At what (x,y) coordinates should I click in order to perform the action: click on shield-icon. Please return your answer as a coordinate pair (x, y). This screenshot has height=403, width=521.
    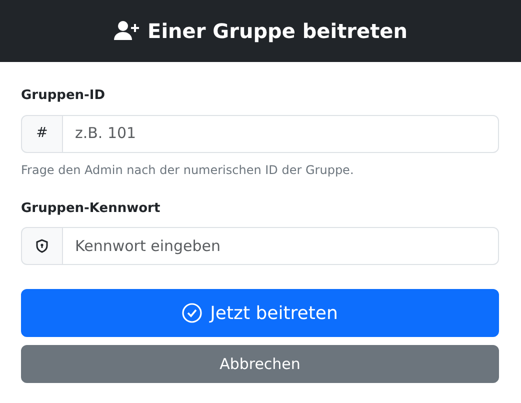
    Looking at the image, I should click on (42, 246).